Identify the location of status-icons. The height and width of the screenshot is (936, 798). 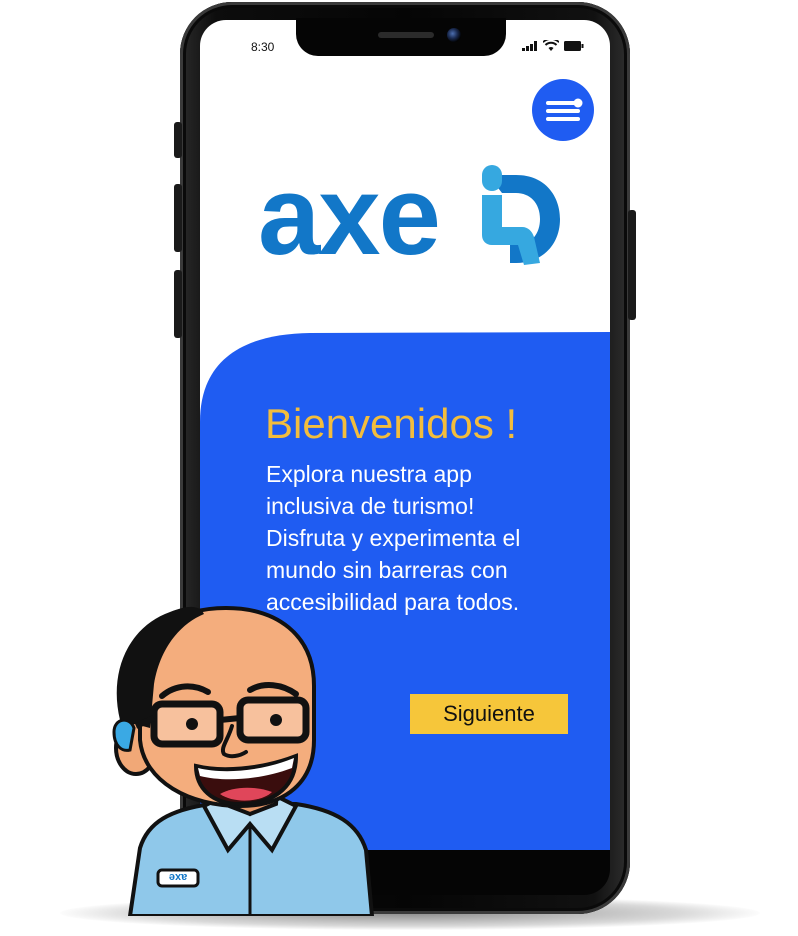
(553, 45).